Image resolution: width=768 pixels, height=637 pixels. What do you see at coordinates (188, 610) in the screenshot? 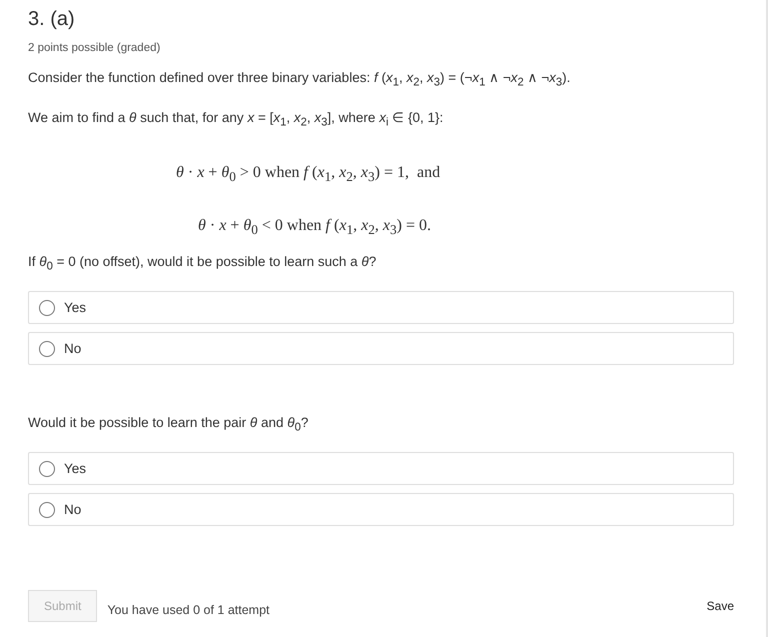
I see `attempts-text: You have used 0 of 1 attempt` at bounding box center [188, 610].